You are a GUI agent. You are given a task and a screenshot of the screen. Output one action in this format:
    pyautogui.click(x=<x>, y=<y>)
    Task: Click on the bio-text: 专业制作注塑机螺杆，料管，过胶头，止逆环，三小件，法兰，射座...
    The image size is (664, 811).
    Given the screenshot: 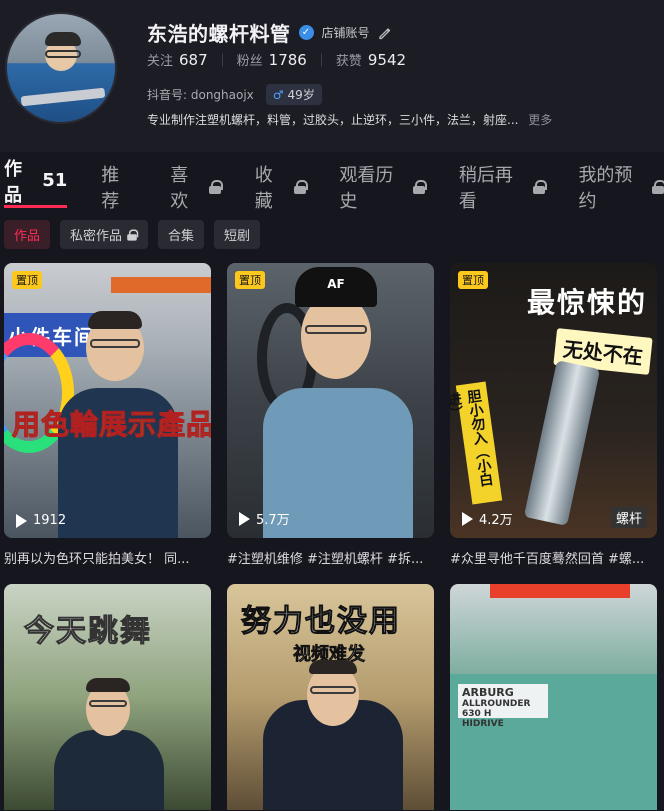 What is the action you would take?
    pyautogui.click(x=333, y=120)
    